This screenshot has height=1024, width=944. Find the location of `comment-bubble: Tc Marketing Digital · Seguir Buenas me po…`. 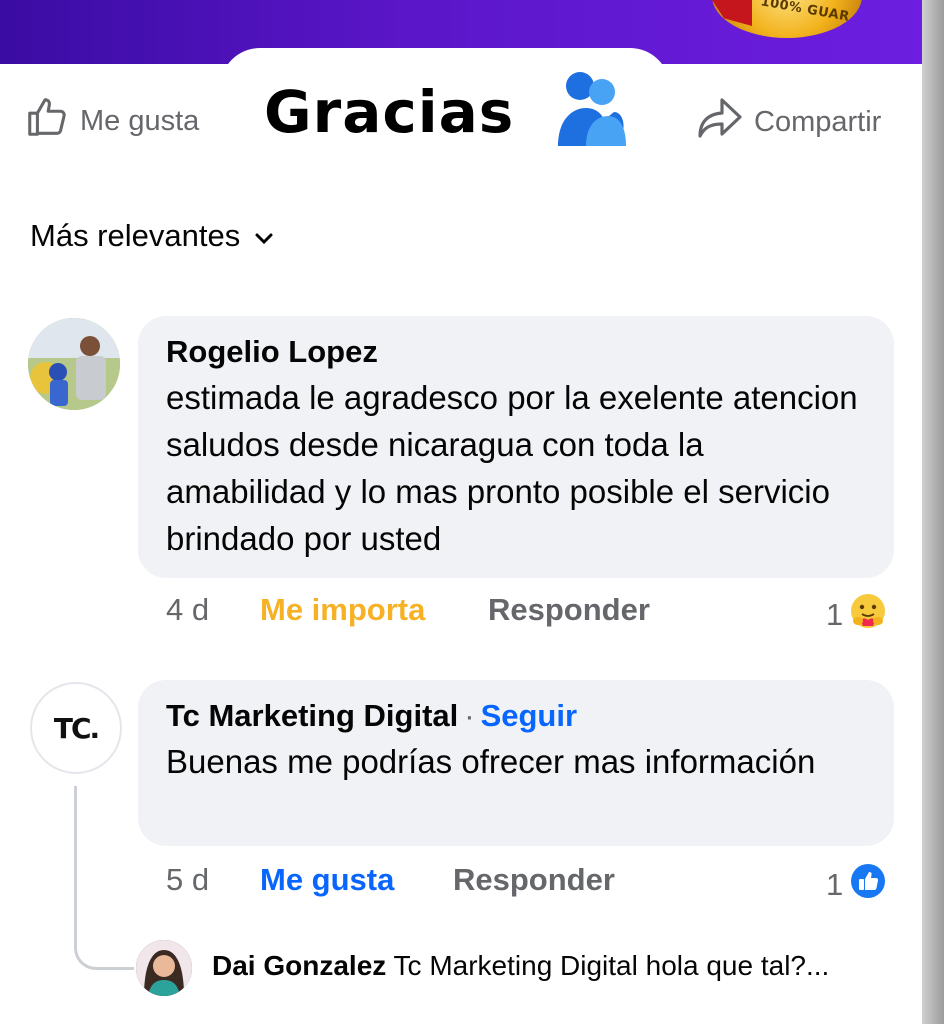

comment-bubble: Tc Marketing Digital · Seguir Buenas me po… is located at coordinates (516, 763).